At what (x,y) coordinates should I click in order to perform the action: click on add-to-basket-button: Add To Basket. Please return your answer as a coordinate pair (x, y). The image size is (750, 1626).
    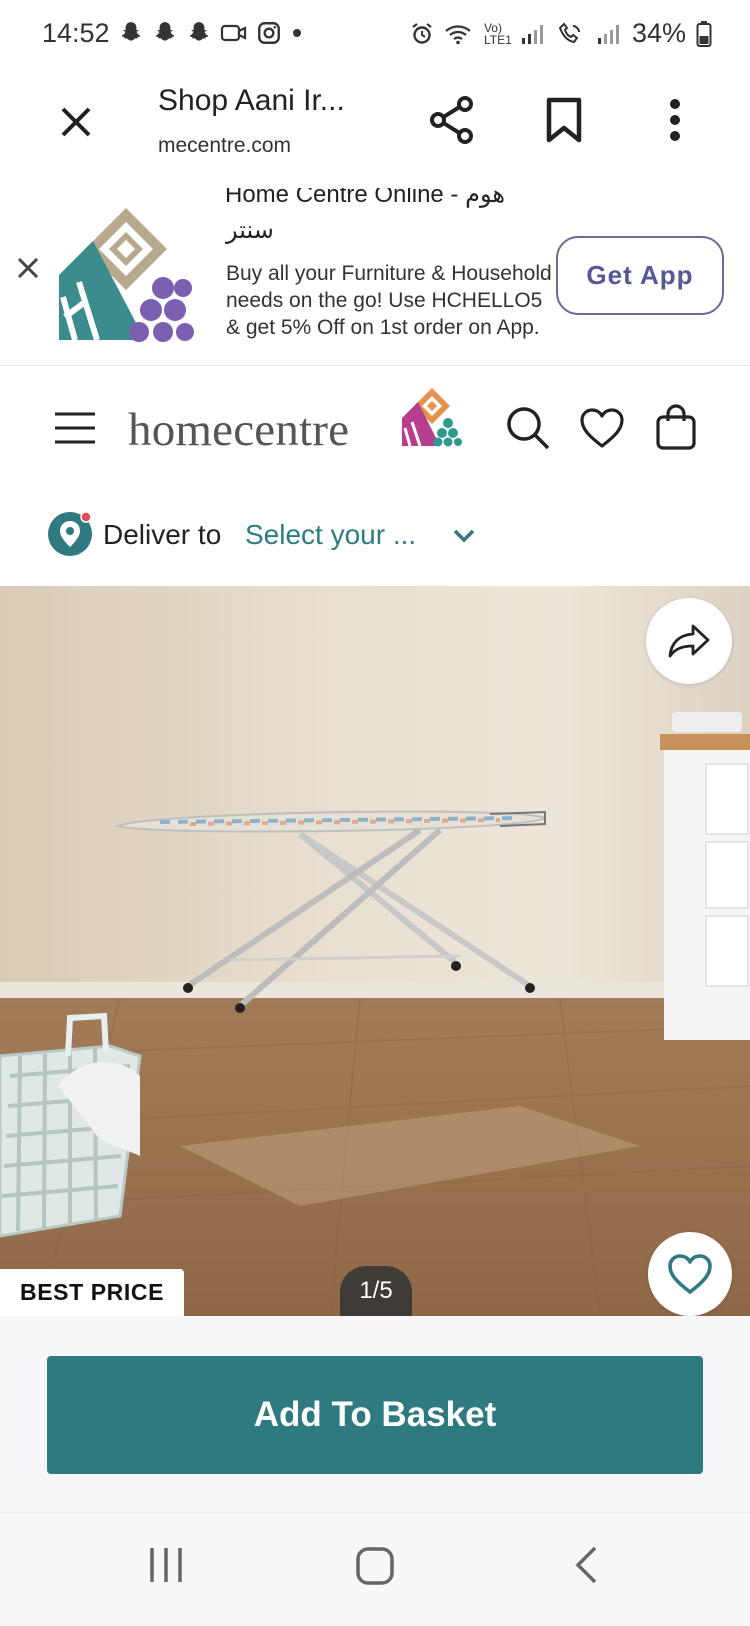
    Looking at the image, I should click on (375, 1415).